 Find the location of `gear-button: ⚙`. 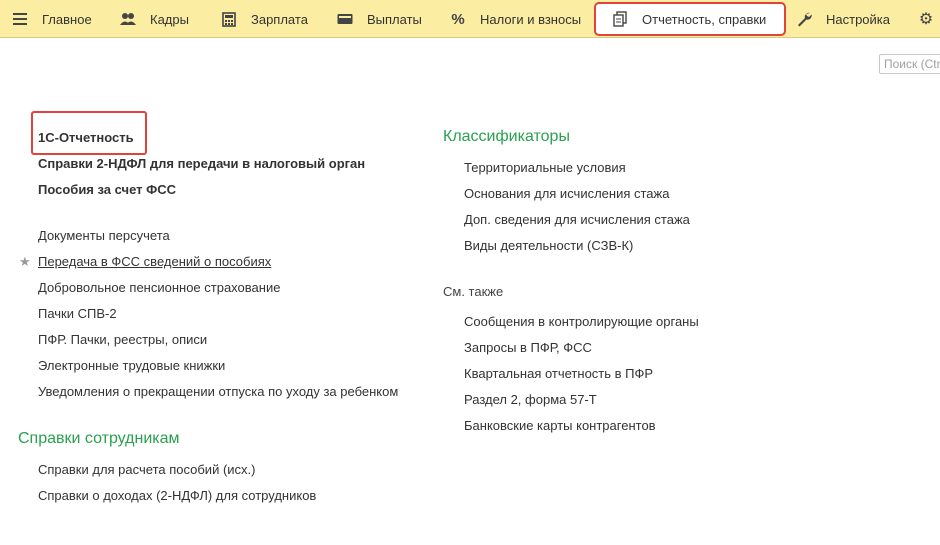

gear-button: ⚙ is located at coordinates (929, 19).